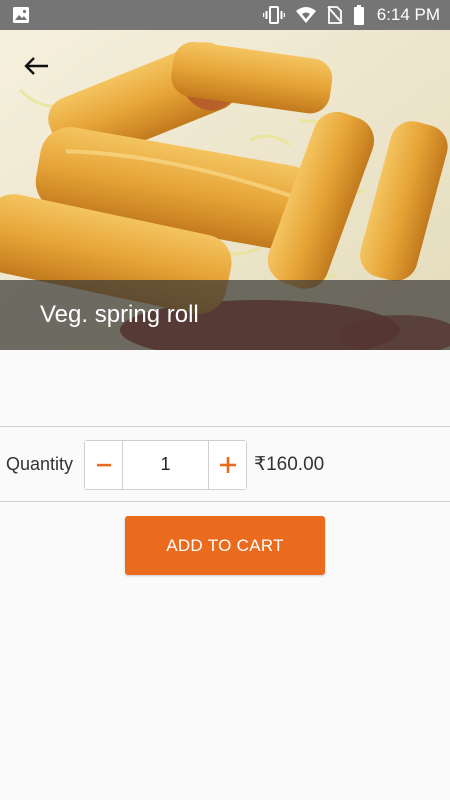 This screenshot has width=450, height=800. What do you see at coordinates (225, 15) in the screenshot?
I see `status-bar: 6:14 PM` at bounding box center [225, 15].